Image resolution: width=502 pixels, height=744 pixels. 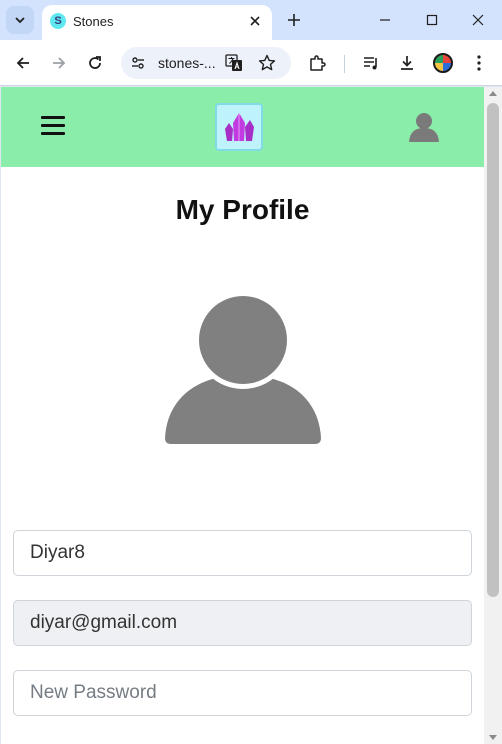 I want to click on maximize-button, so click(x=432, y=20).